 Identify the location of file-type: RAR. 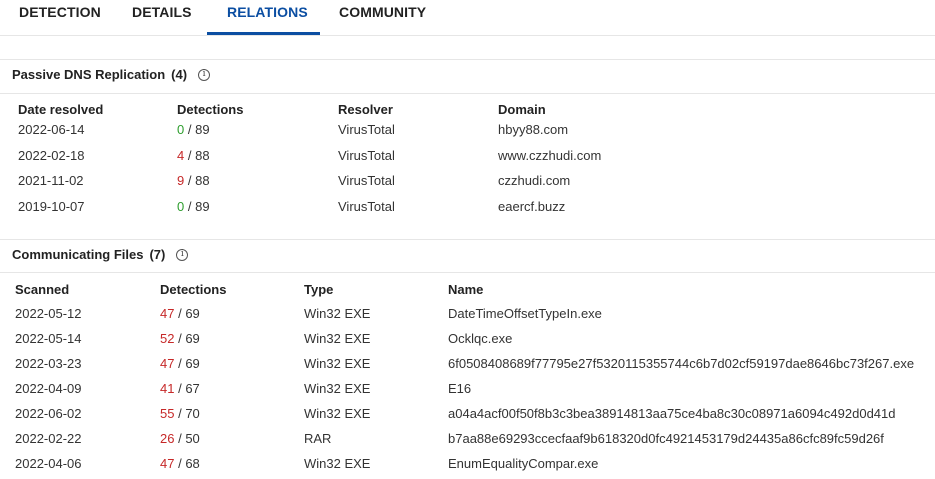
(318, 438).